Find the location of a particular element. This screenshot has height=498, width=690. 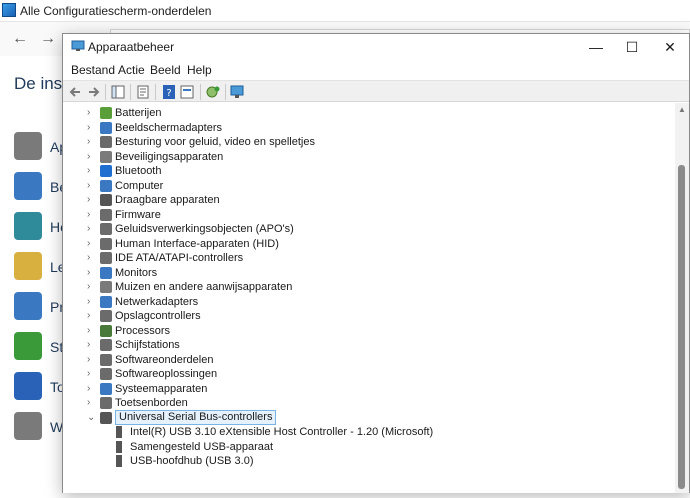

menu-beeld: Beeld is located at coordinates (165, 70).